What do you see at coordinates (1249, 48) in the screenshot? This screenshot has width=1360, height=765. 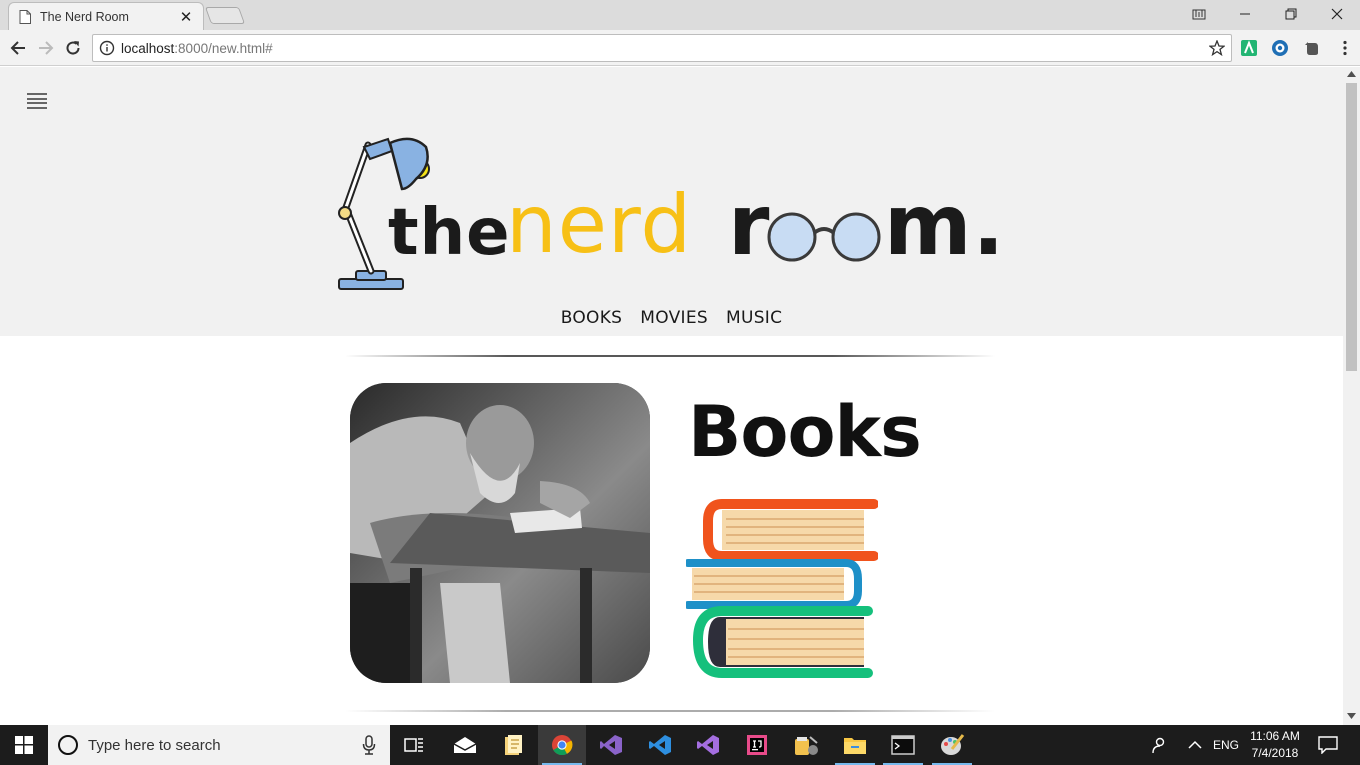 I see `extension-green-icon` at bounding box center [1249, 48].